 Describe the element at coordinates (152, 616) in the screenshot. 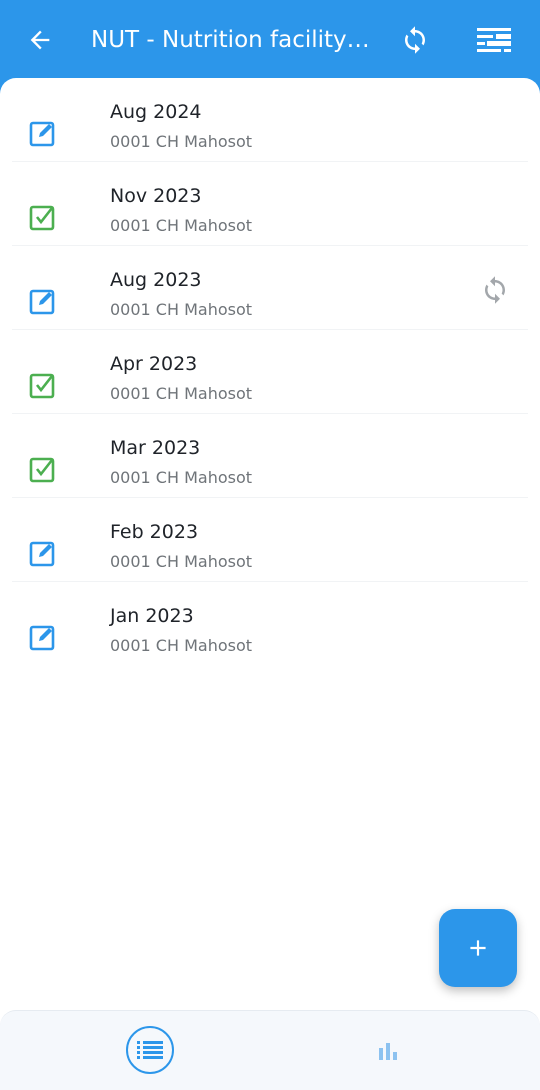

I see `event-period: Jan 2023` at that location.